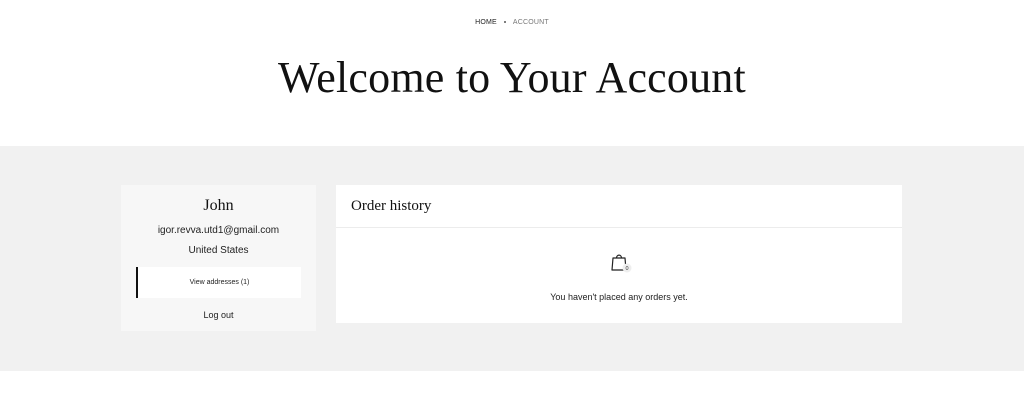 This screenshot has height=404, width=1024. What do you see at coordinates (486, 22) in the screenshot?
I see `breadcrumb-home-link: HOME` at bounding box center [486, 22].